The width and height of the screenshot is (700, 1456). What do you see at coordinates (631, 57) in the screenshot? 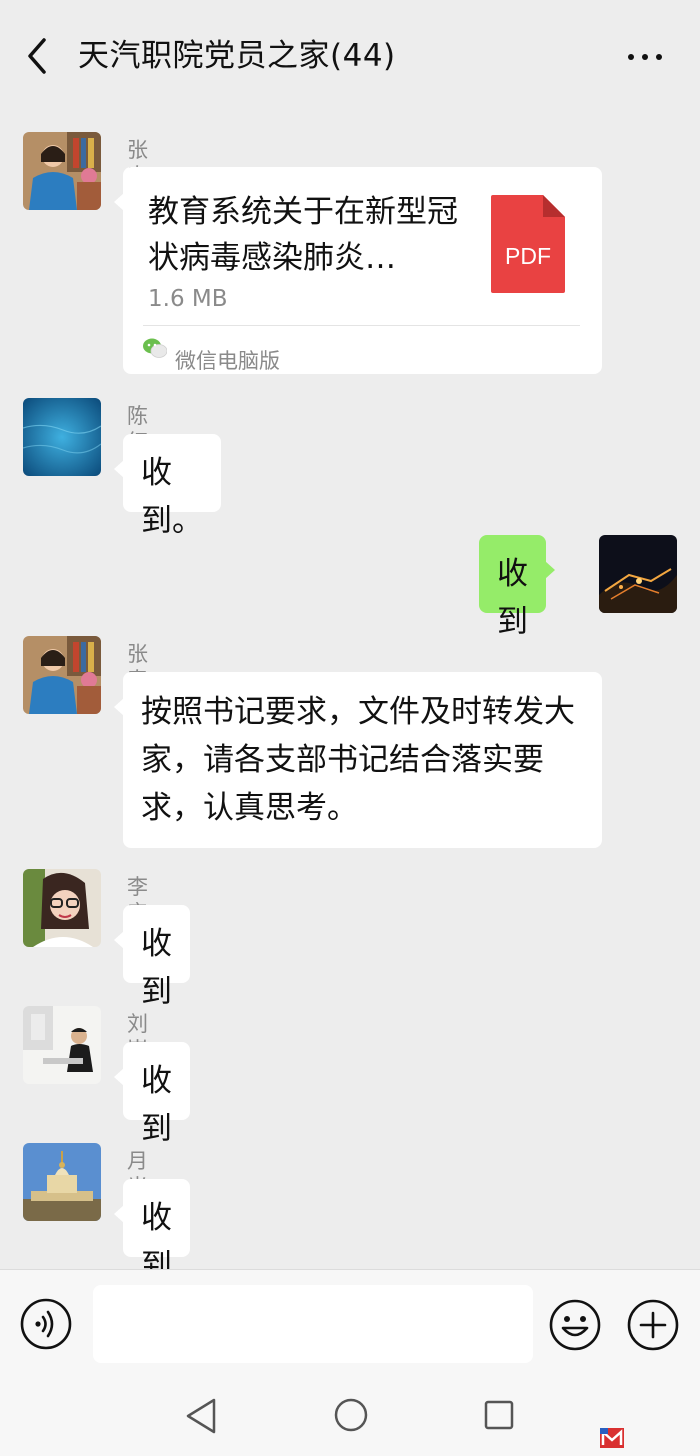
I see `more-horizontal-icon` at bounding box center [631, 57].